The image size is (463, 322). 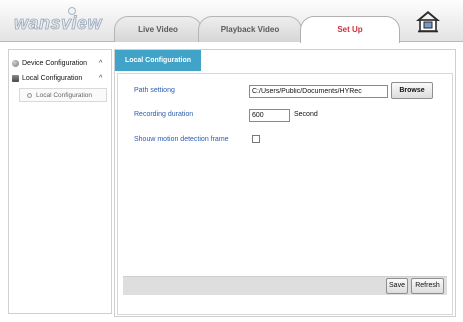 What do you see at coordinates (72, 11) in the screenshot?
I see `logo-eye-icon` at bounding box center [72, 11].